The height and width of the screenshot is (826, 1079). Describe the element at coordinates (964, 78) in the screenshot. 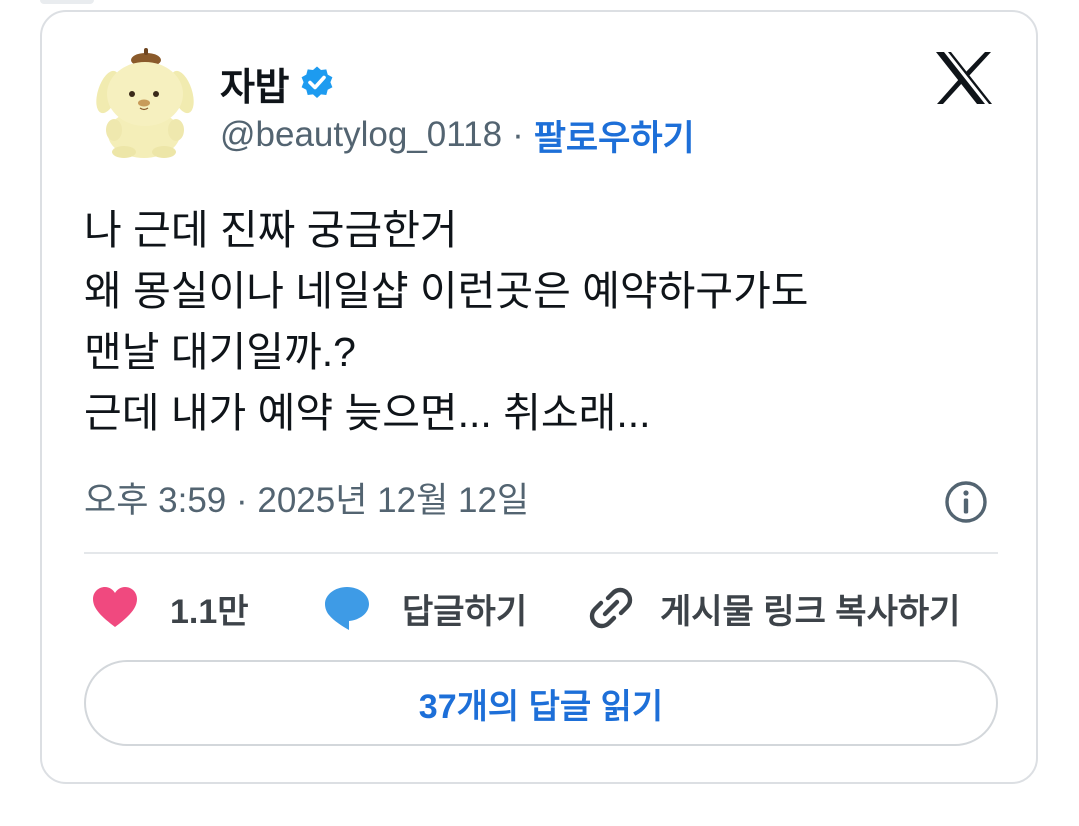

I see `x-logo-icon` at that location.